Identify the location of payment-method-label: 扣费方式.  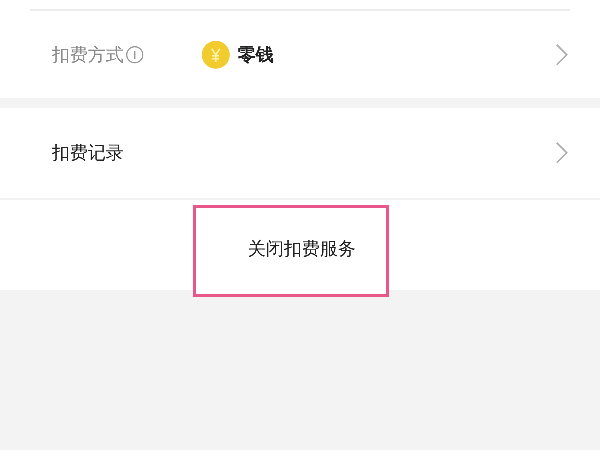
(88, 55).